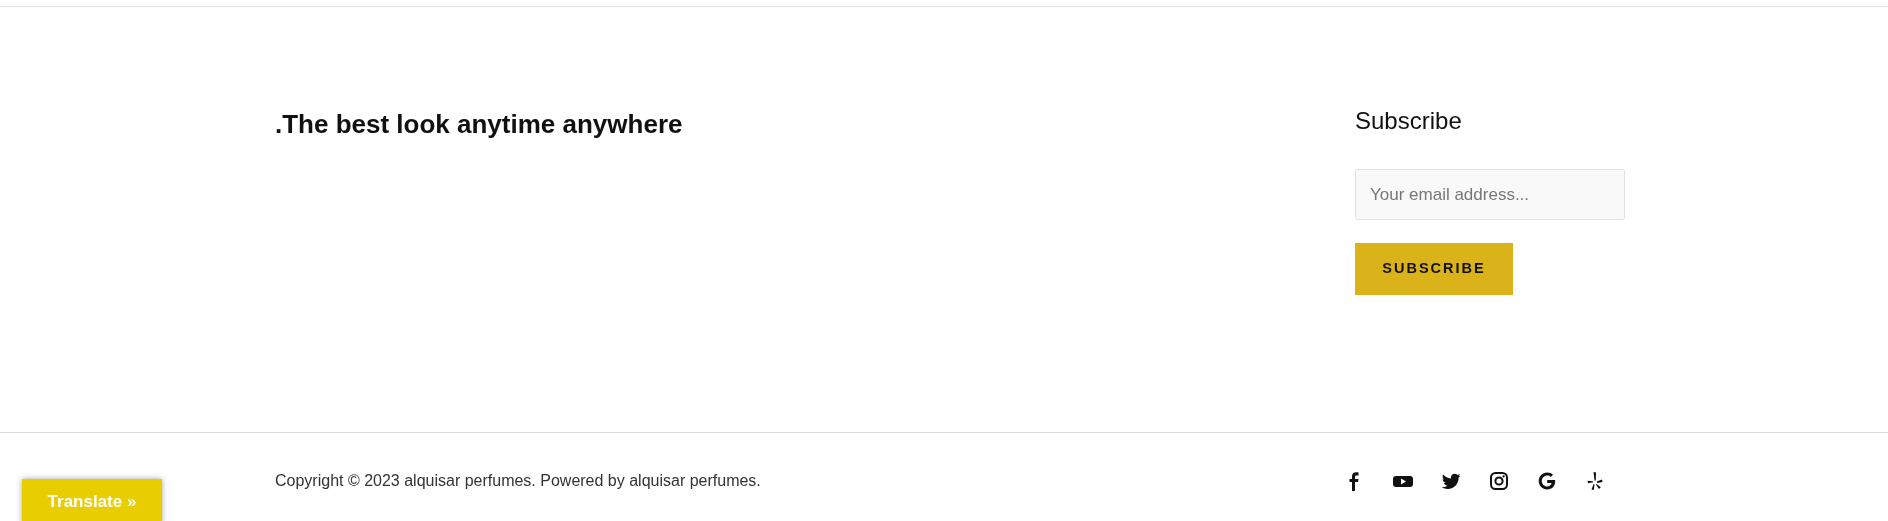 Image resolution: width=1888 pixels, height=521 pixels. Describe the element at coordinates (1499, 481) in the screenshot. I see `instagram-icon` at that location.